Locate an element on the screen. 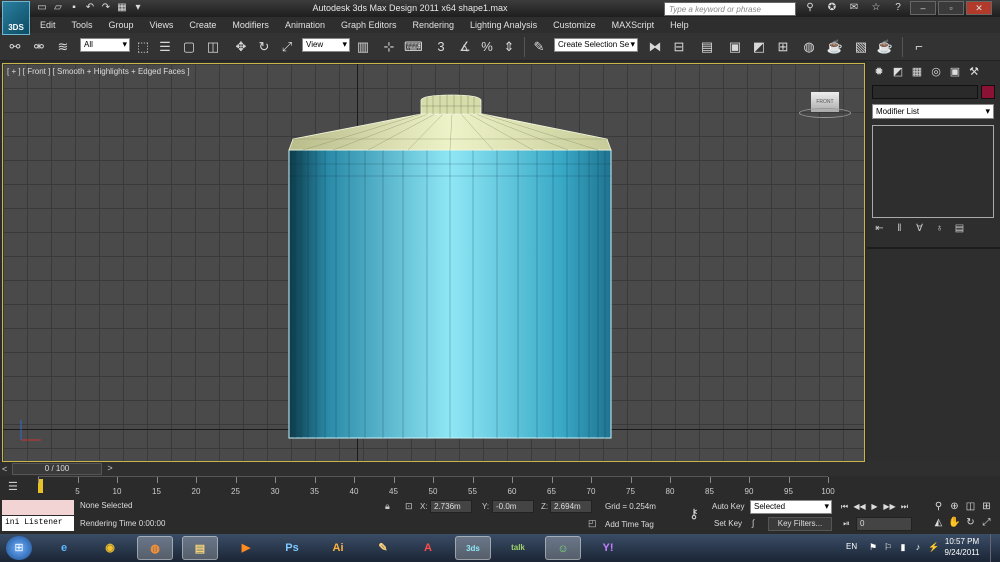 The image size is (1000, 562). taskbar-app-file-explorer: ▤ is located at coordinates (200, 548).